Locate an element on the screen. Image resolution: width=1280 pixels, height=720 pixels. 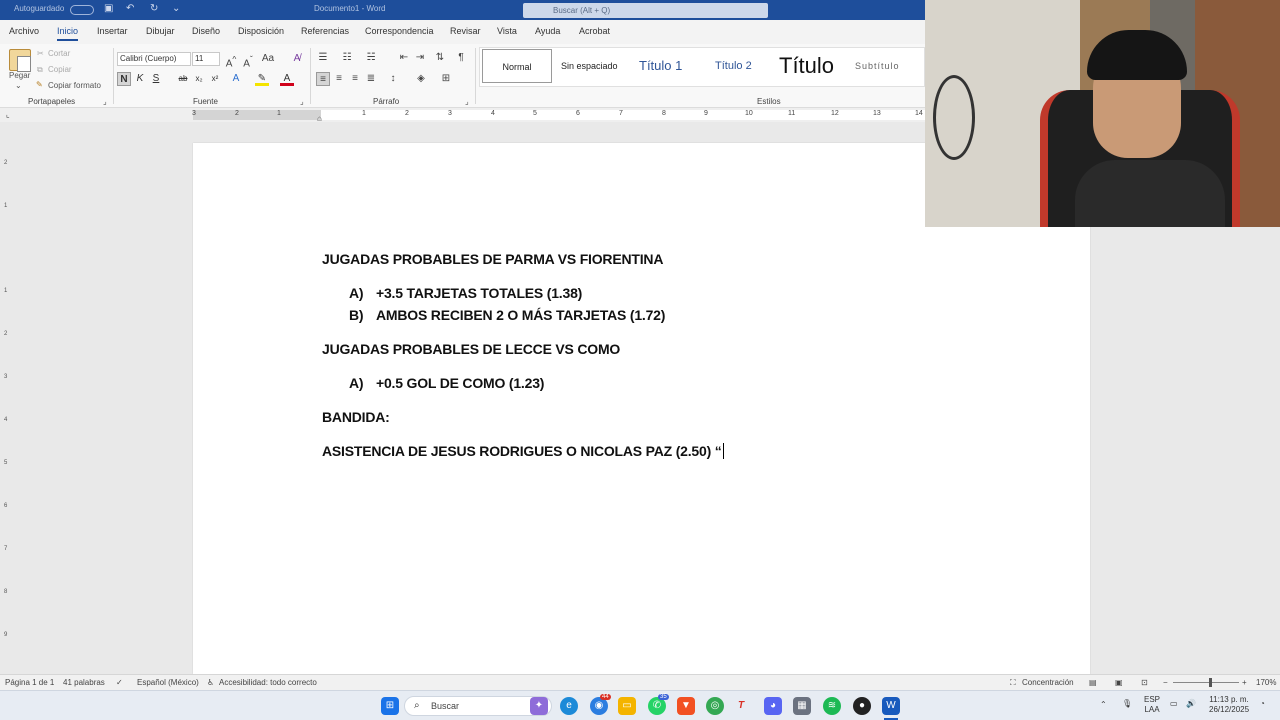
subscript-button: x₂ is located at coordinates (199, 79).